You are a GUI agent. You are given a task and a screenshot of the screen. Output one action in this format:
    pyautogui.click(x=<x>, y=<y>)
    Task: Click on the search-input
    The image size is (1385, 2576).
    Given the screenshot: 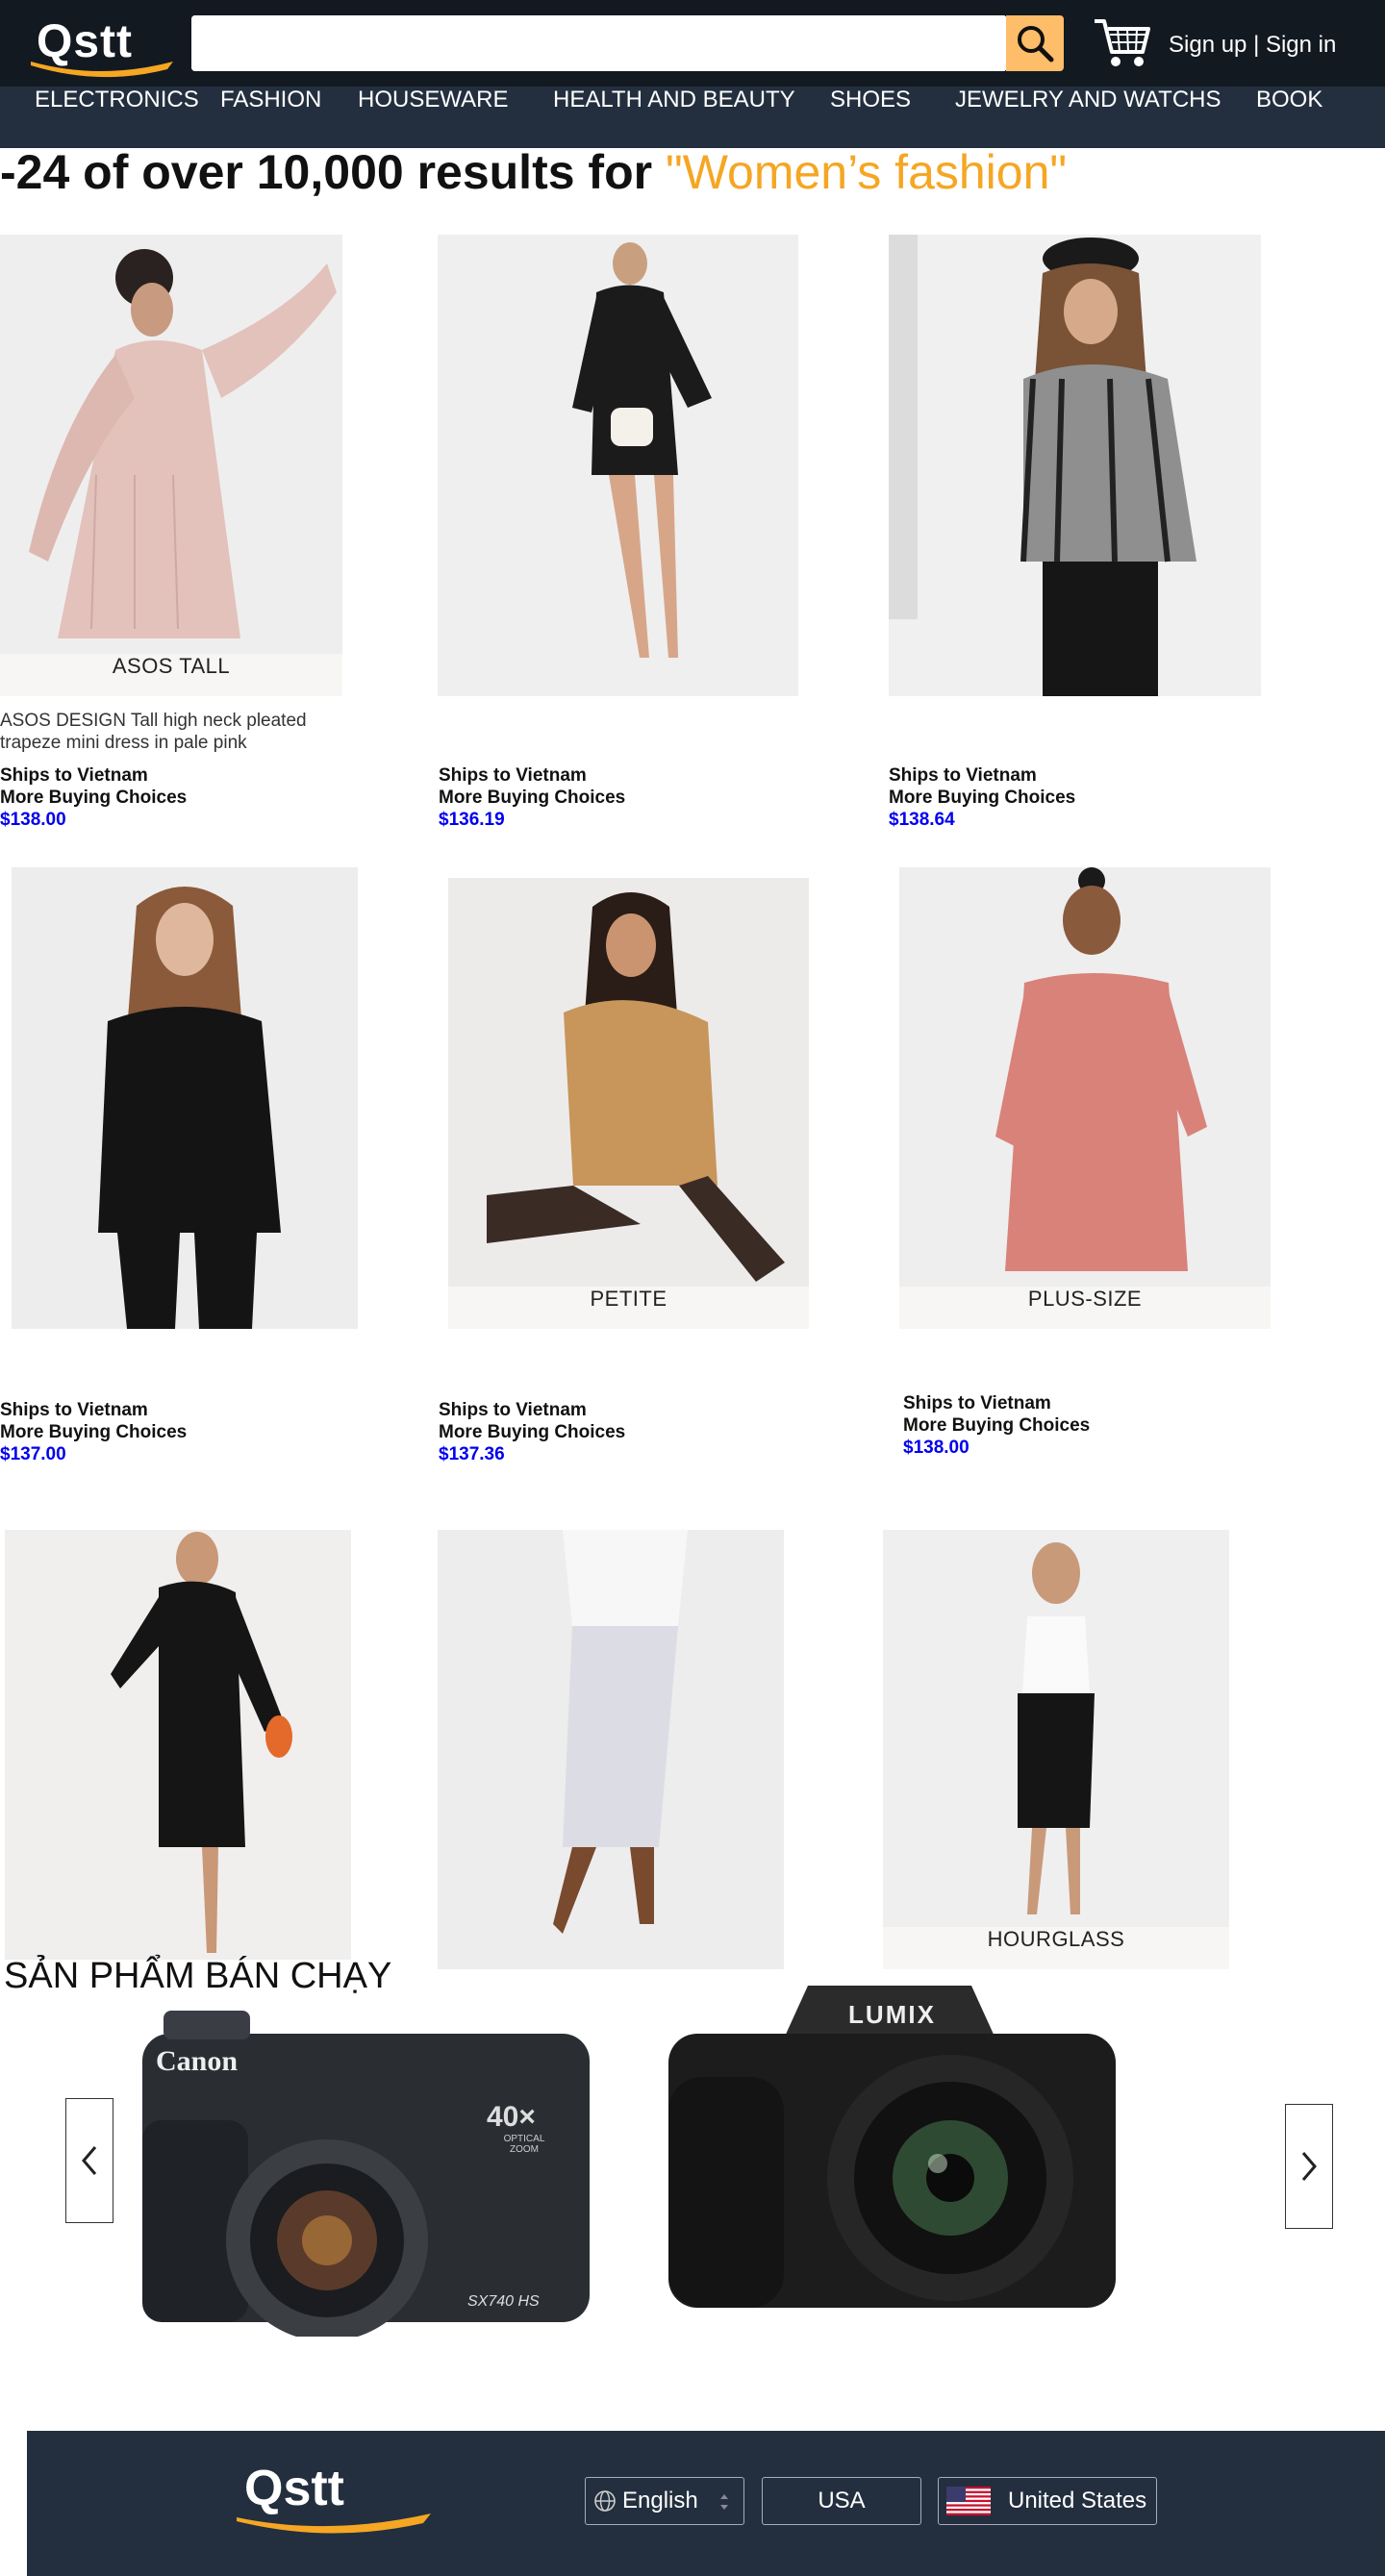 What is the action you would take?
    pyautogui.click(x=598, y=43)
    